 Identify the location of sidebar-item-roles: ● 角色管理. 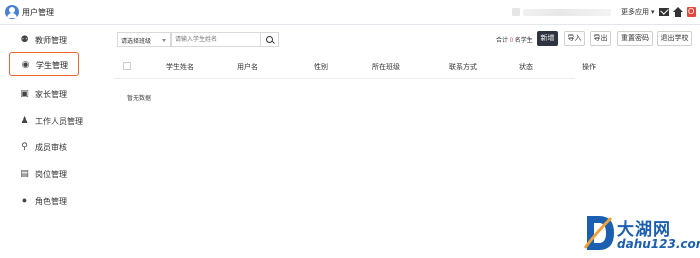
(57, 200).